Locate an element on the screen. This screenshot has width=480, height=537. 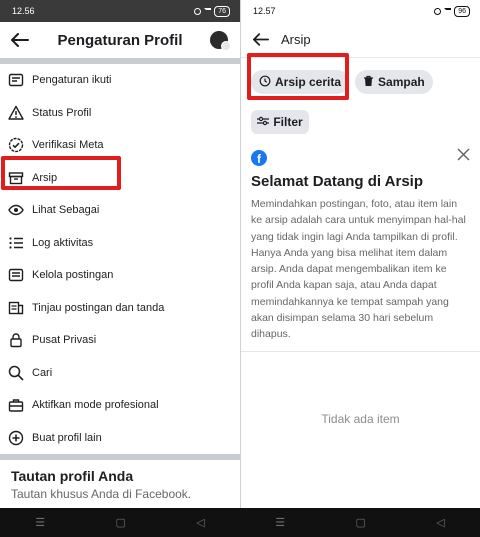
lock-icon is located at coordinates (16, 340).